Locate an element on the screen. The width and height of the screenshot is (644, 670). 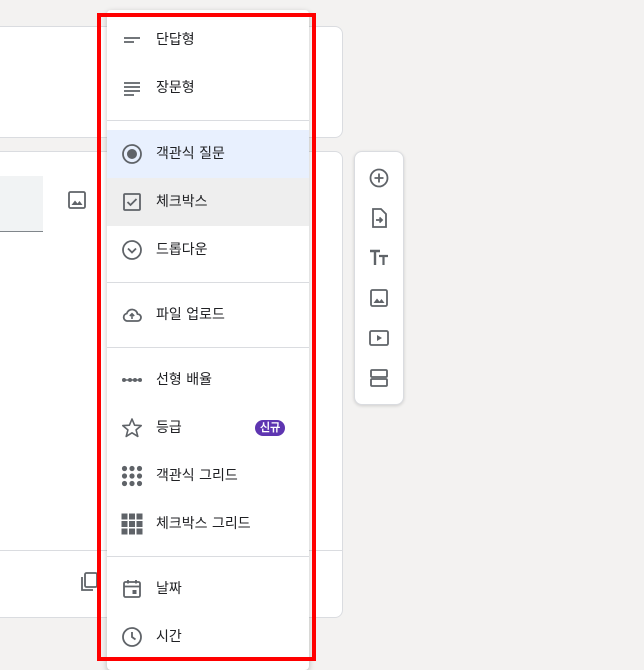
import-questions-icon is located at coordinates (379, 218).